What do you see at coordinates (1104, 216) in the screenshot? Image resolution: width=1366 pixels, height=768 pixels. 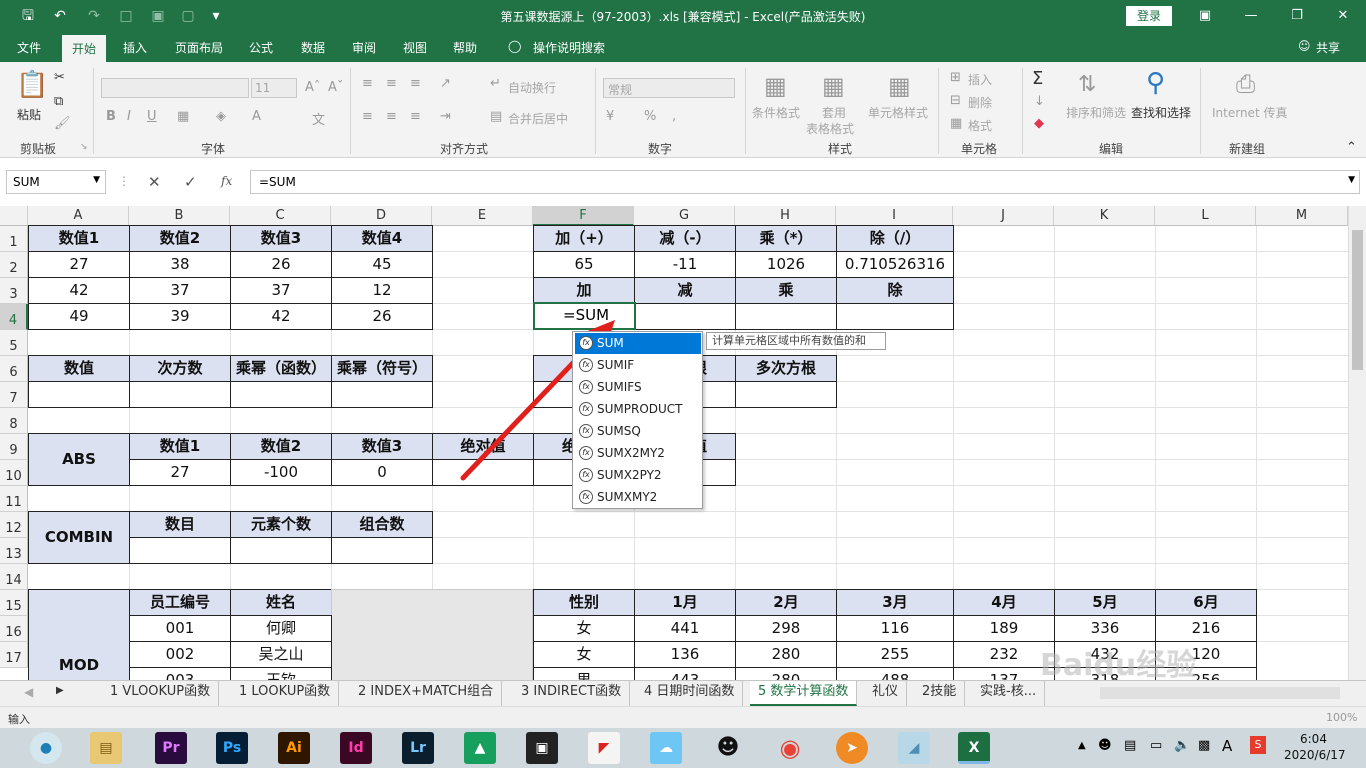 I see `column-header: K` at bounding box center [1104, 216].